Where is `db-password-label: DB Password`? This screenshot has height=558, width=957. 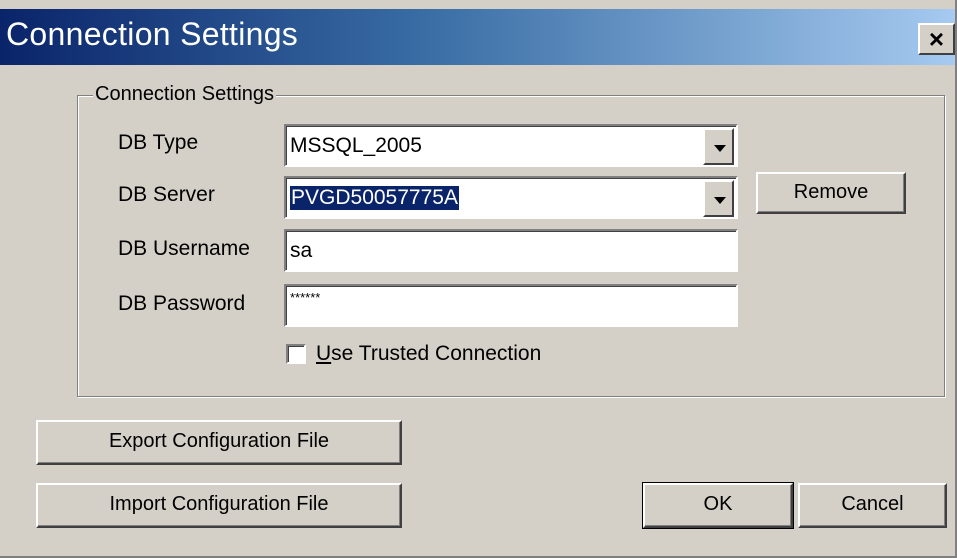 db-password-label: DB Password is located at coordinates (182, 303).